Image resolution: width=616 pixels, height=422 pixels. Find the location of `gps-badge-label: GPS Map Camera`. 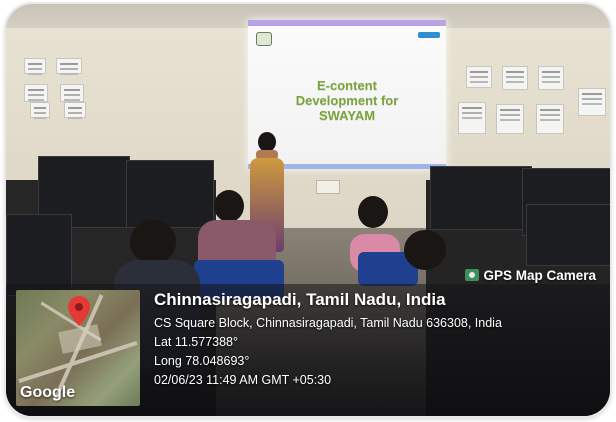

gps-badge-label: GPS Map Camera is located at coordinates (539, 275).